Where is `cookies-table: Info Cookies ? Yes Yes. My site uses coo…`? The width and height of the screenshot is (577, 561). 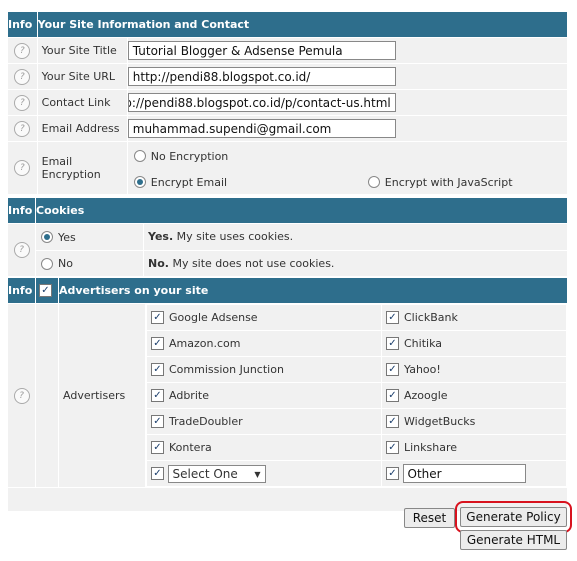 cookies-table: Info Cookies ? Yes Yes. My site uses coo… is located at coordinates (287, 237).